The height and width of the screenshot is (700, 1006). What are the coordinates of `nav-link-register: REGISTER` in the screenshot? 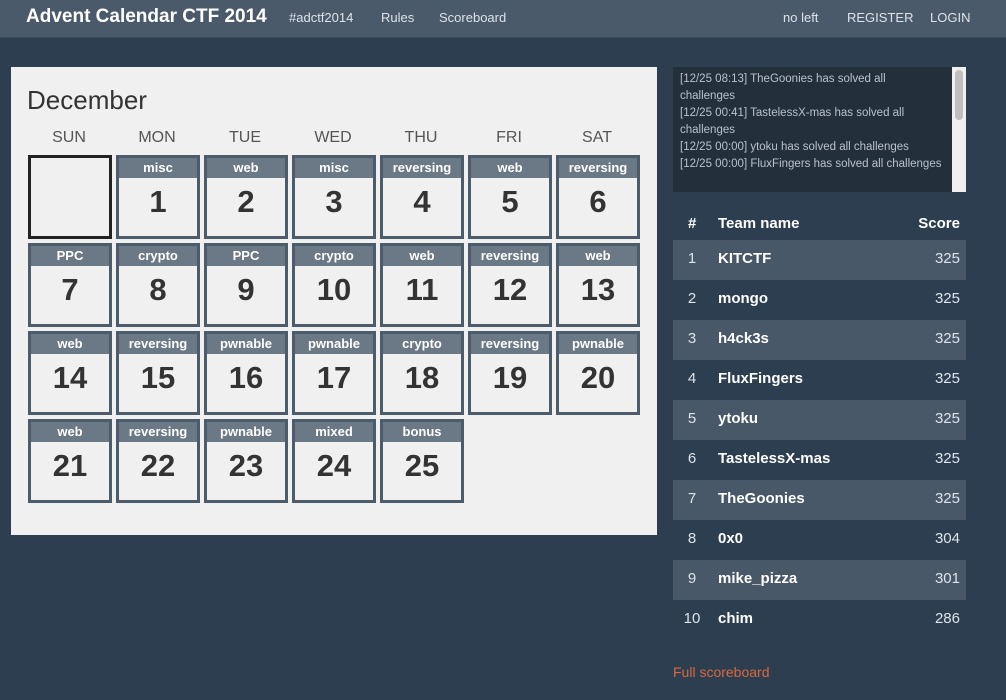 It's located at (880, 17).